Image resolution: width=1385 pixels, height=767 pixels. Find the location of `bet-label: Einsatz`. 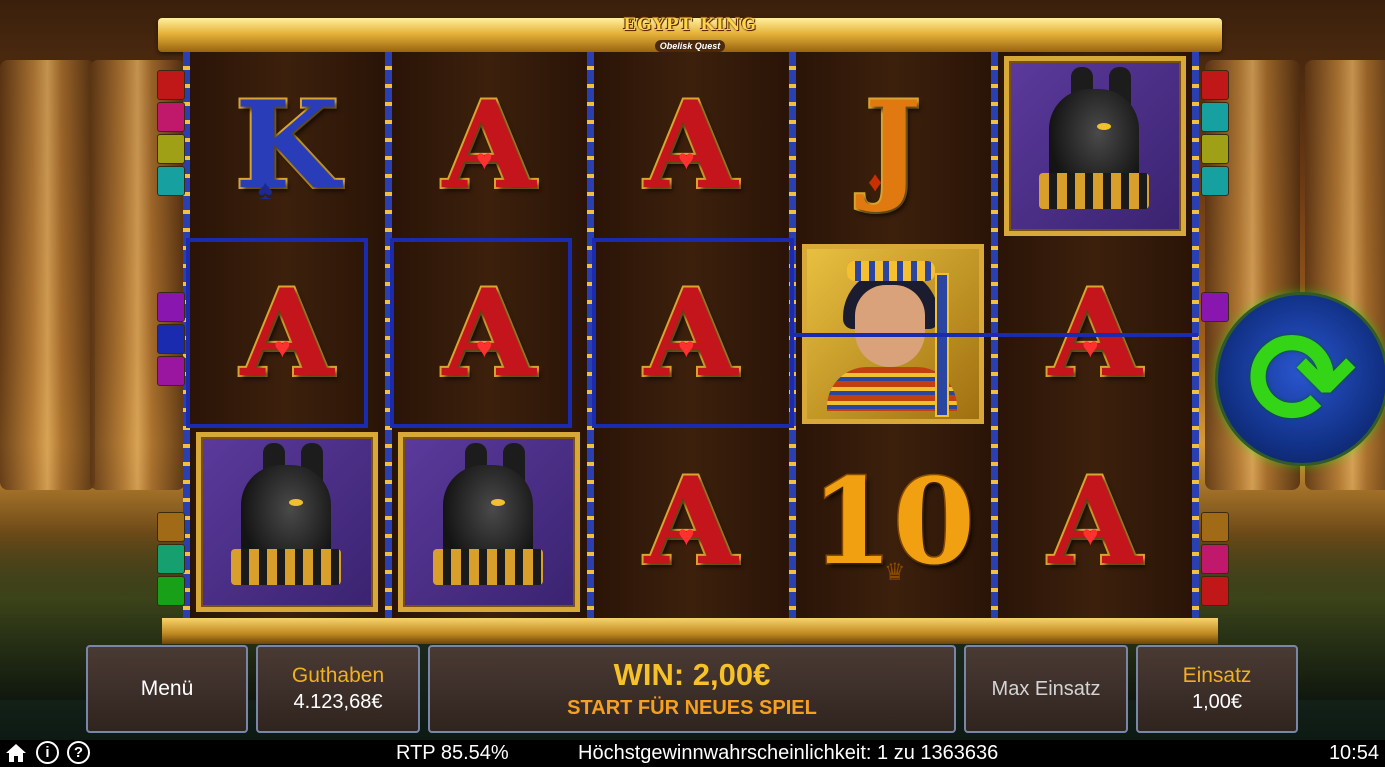

bet-label: Einsatz is located at coordinates (1217, 675).